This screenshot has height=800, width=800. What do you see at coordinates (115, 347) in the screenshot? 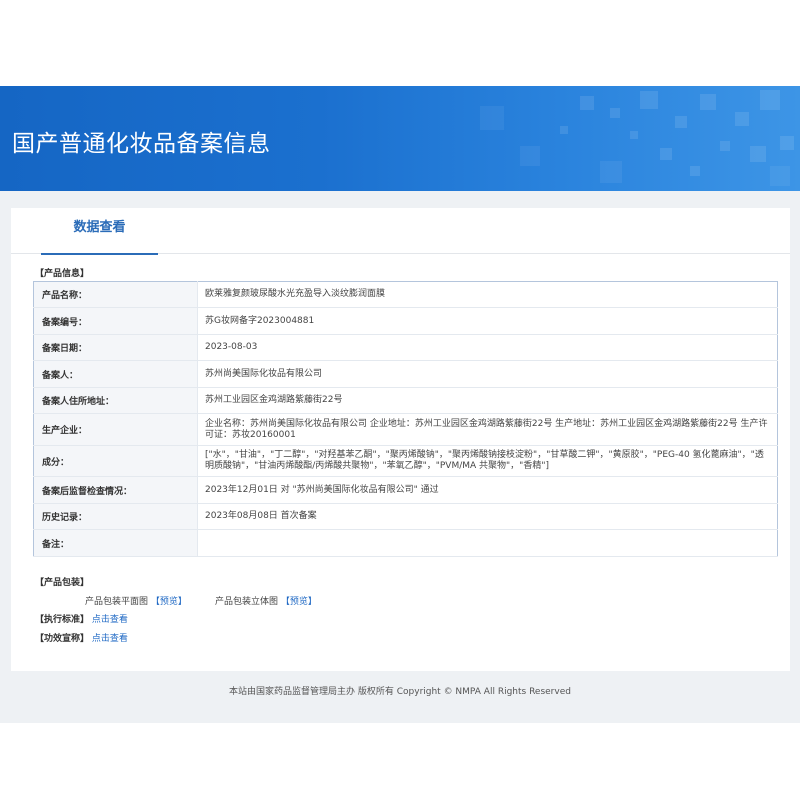
I see `row-label: 备案日期：` at bounding box center [115, 347].